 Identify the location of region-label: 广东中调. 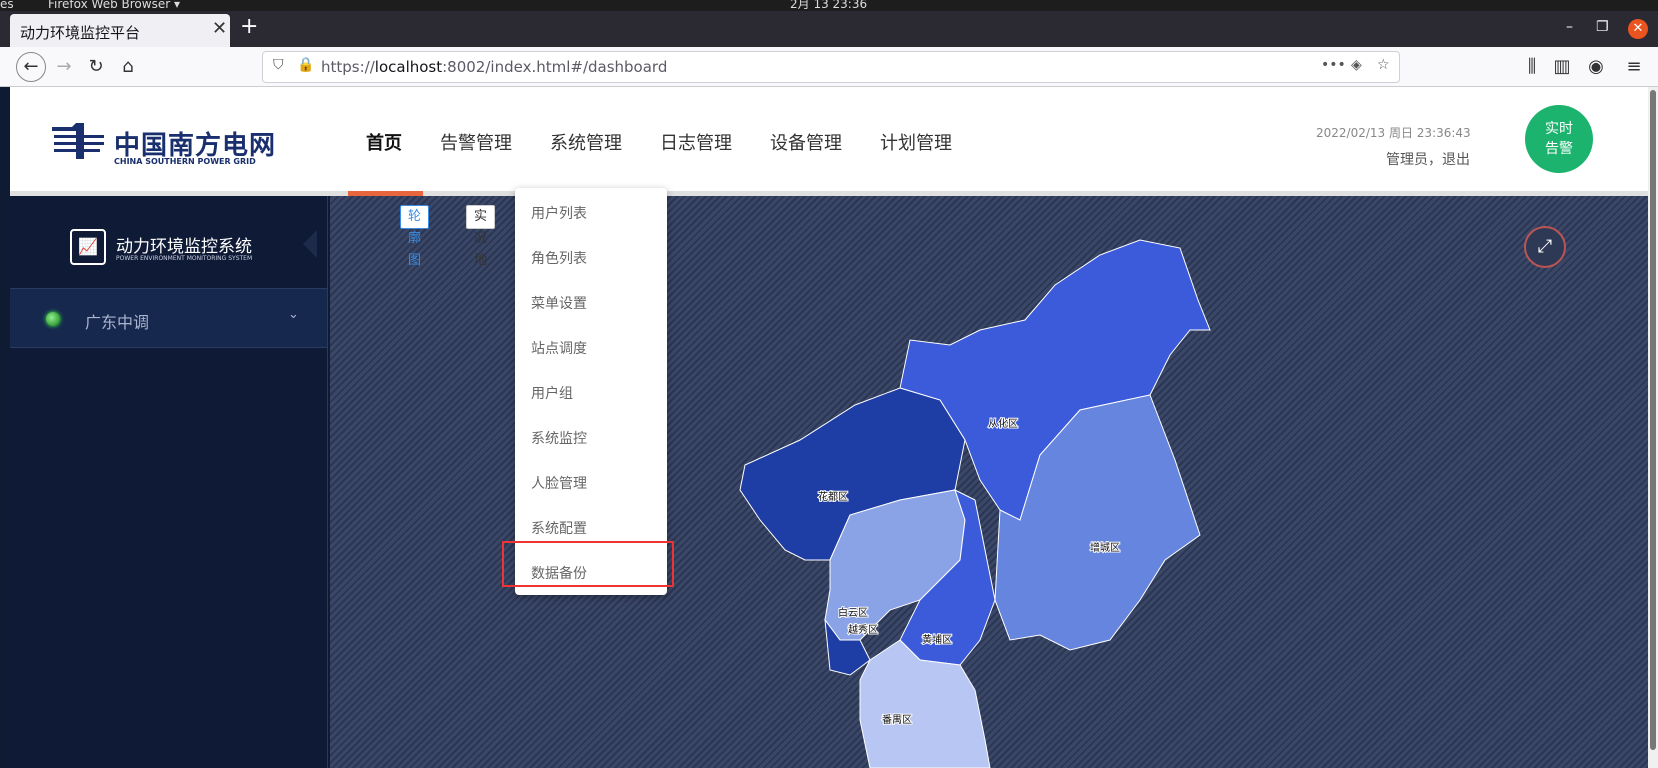
(117, 322).